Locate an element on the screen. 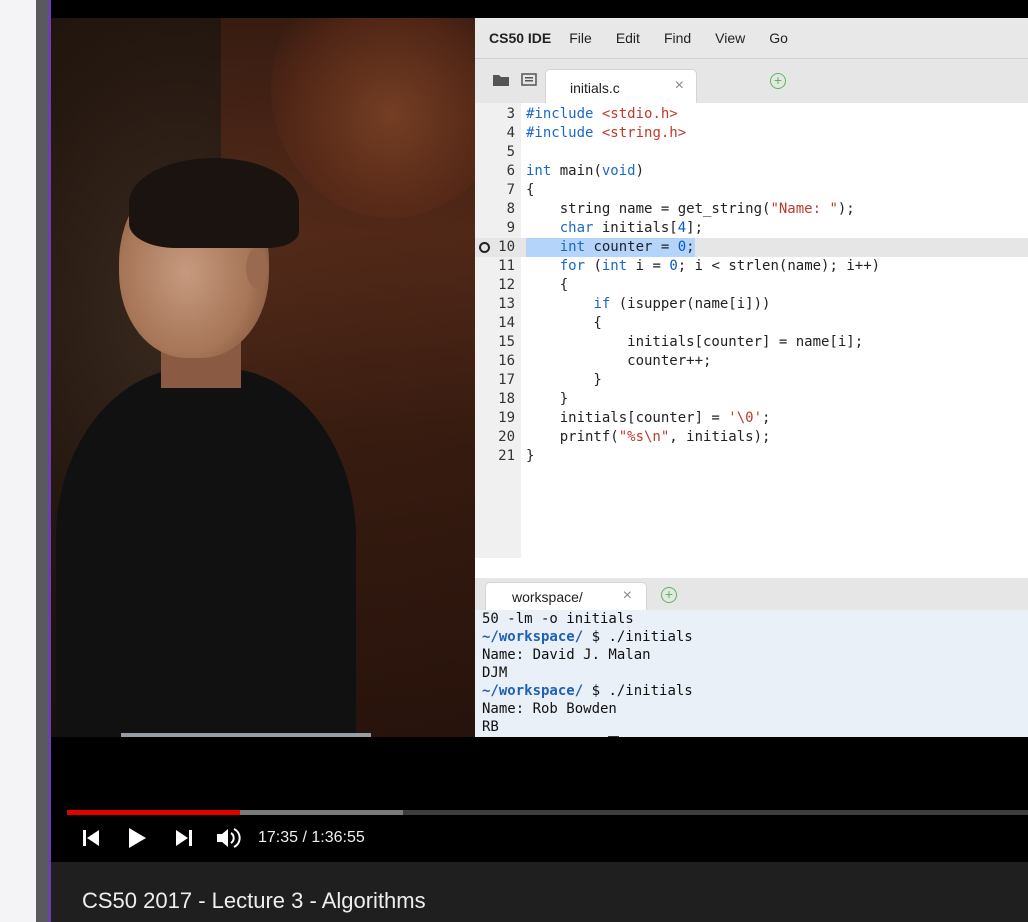 Image resolution: width=1028 pixels, height=922 pixels. code-line: 5 is located at coordinates (510, 152).